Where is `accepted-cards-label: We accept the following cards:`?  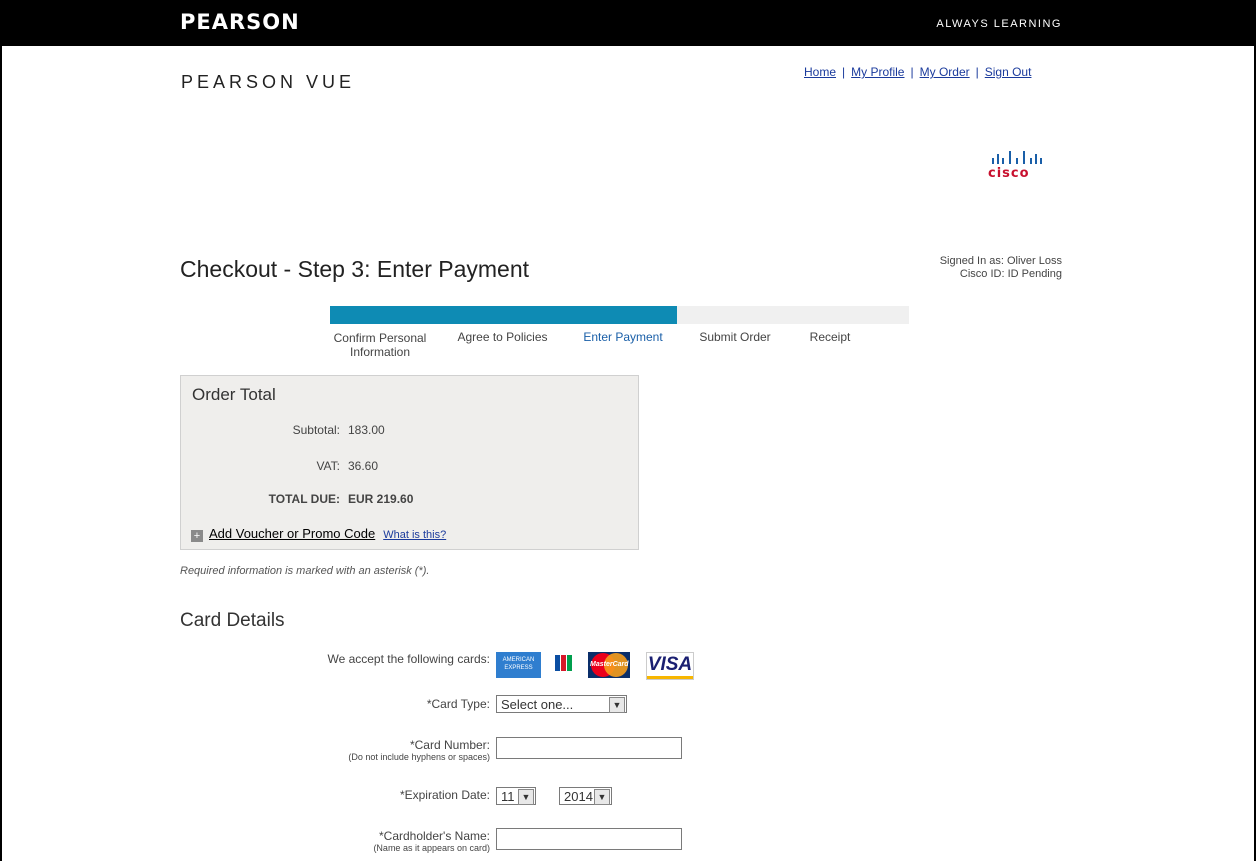 accepted-cards-label: We accept the following cards: is located at coordinates (408, 659).